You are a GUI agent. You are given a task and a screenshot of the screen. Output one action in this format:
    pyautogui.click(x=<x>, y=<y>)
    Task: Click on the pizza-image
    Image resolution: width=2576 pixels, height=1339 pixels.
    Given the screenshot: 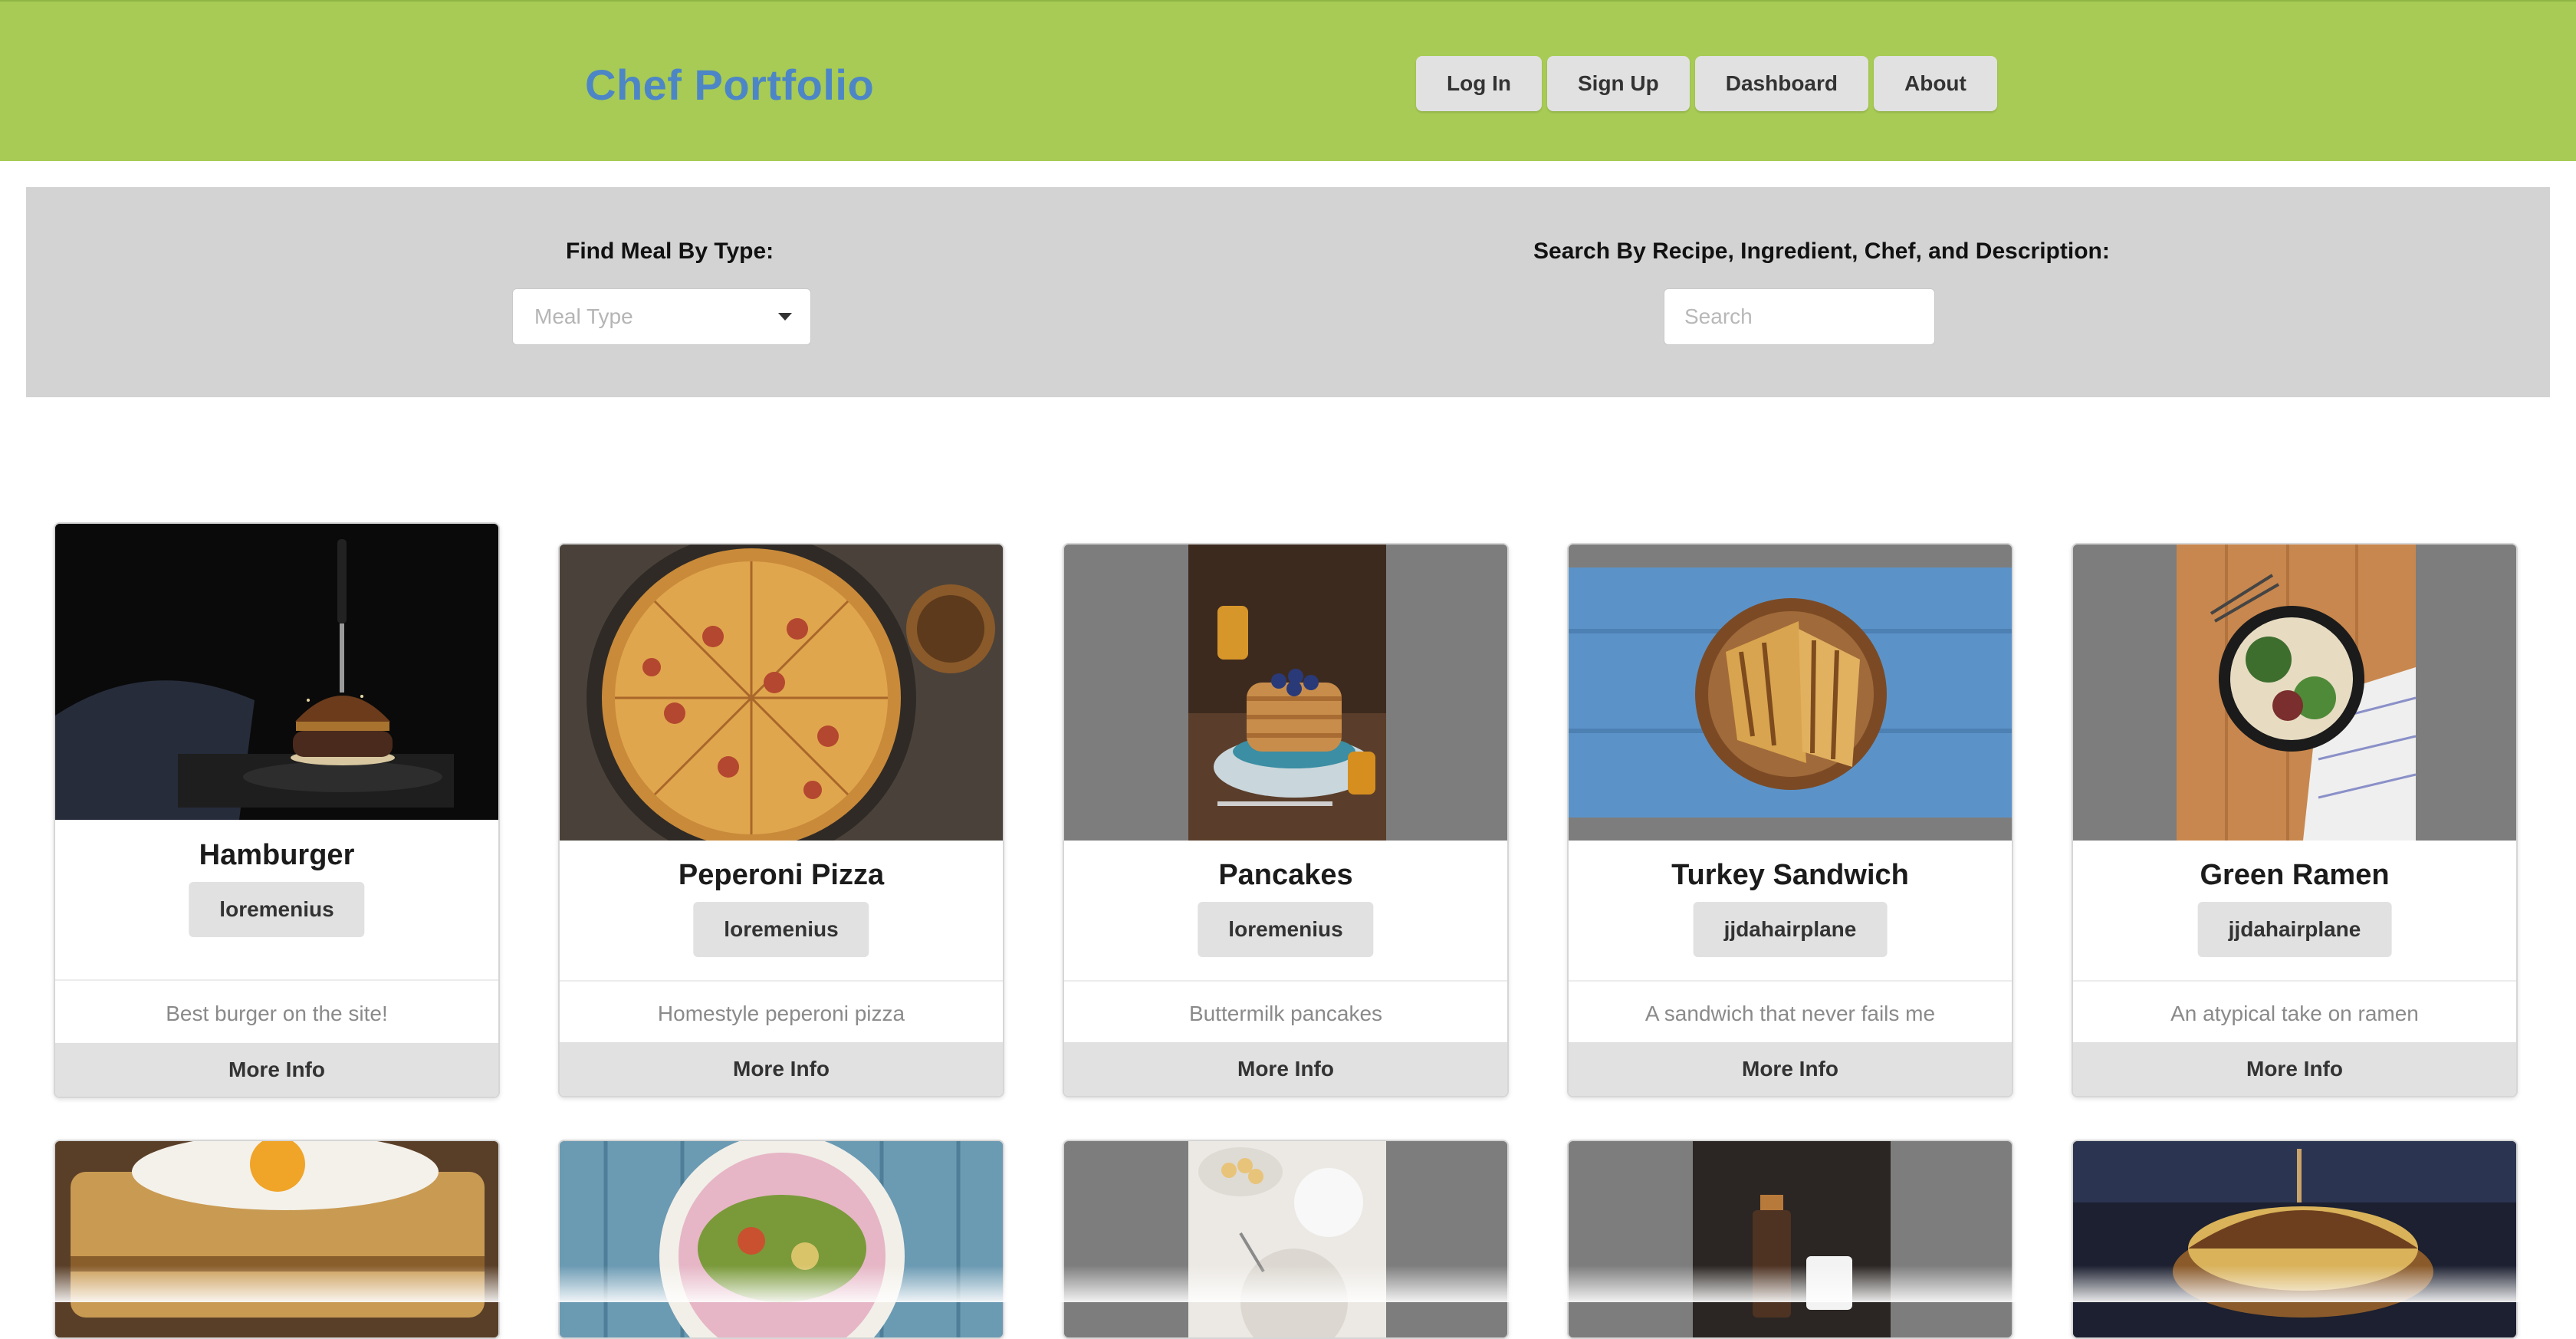 What is the action you would take?
    pyautogui.click(x=781, y=692)
    